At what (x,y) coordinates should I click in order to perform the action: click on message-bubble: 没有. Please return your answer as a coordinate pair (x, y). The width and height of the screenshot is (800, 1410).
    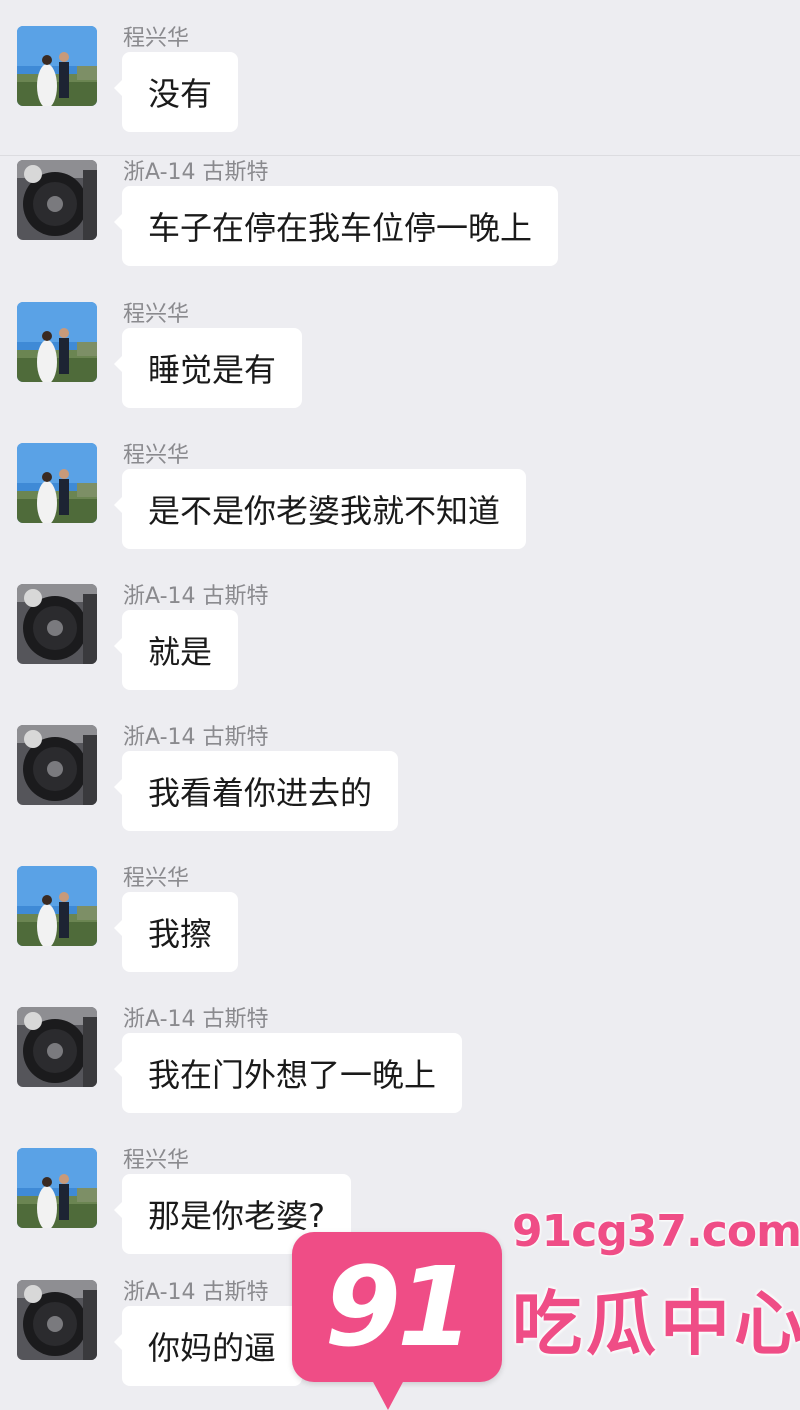
    Looking at the image, I should click on (176, 92).